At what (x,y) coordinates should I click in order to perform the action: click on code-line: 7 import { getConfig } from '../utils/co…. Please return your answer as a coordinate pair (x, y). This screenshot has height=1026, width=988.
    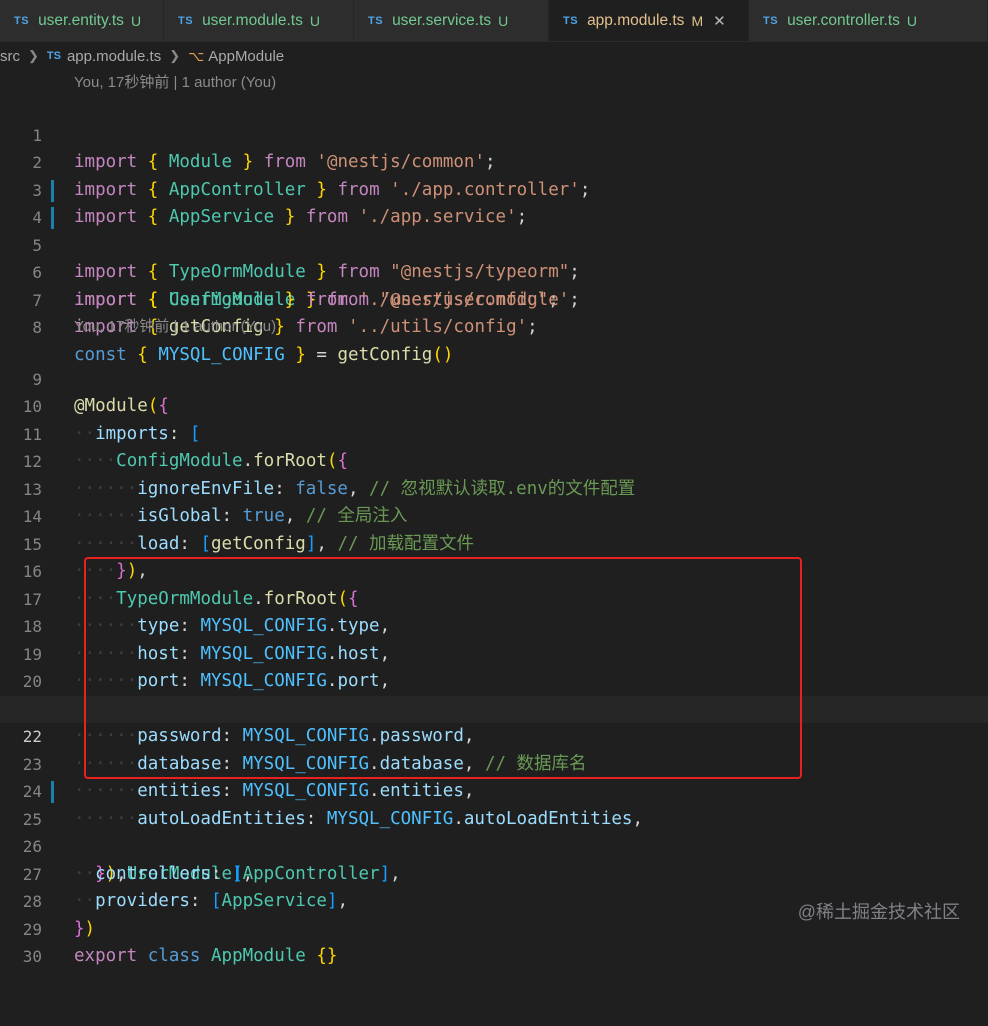
    Looking at the image, I should click on (494, 298).